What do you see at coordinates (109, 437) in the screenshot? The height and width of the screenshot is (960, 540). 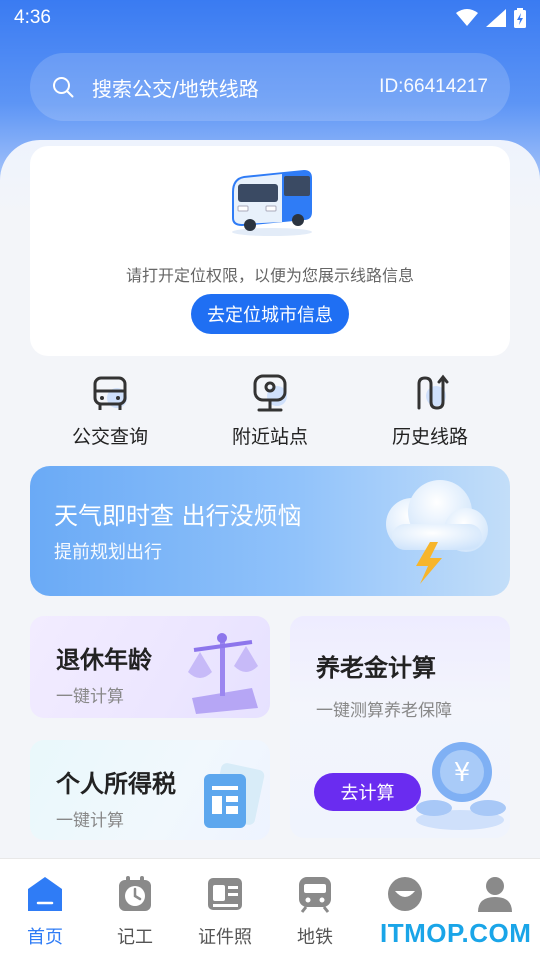 I see `quick-action-label: 公交查询` at bounding box center [109, 437].